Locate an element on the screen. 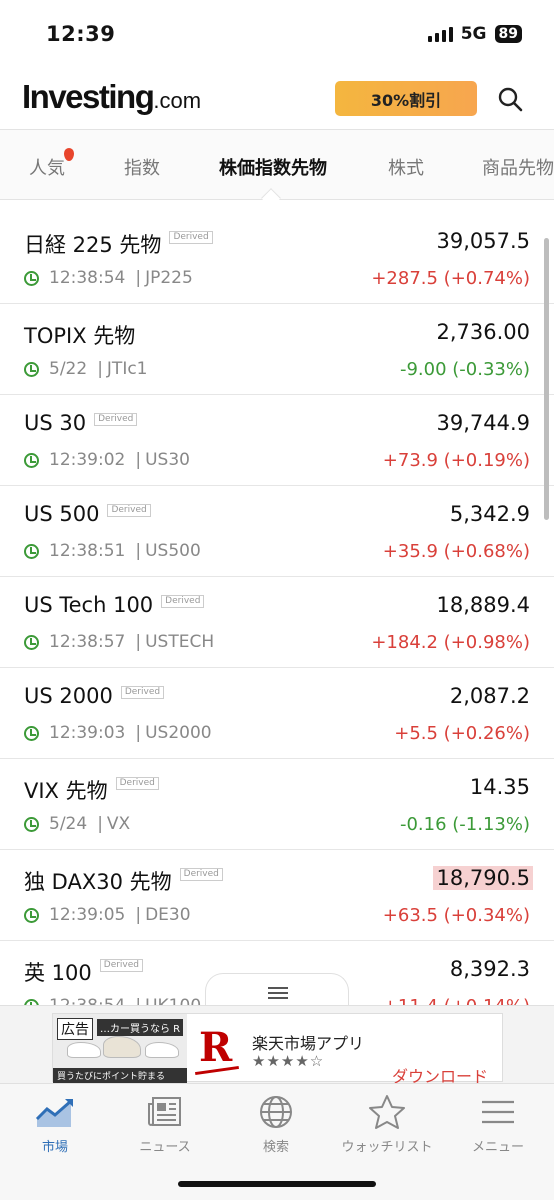 The height and width of the screenshot is (1200, 554). instrument-time: 5/24 is located at coordinates (68, 824).